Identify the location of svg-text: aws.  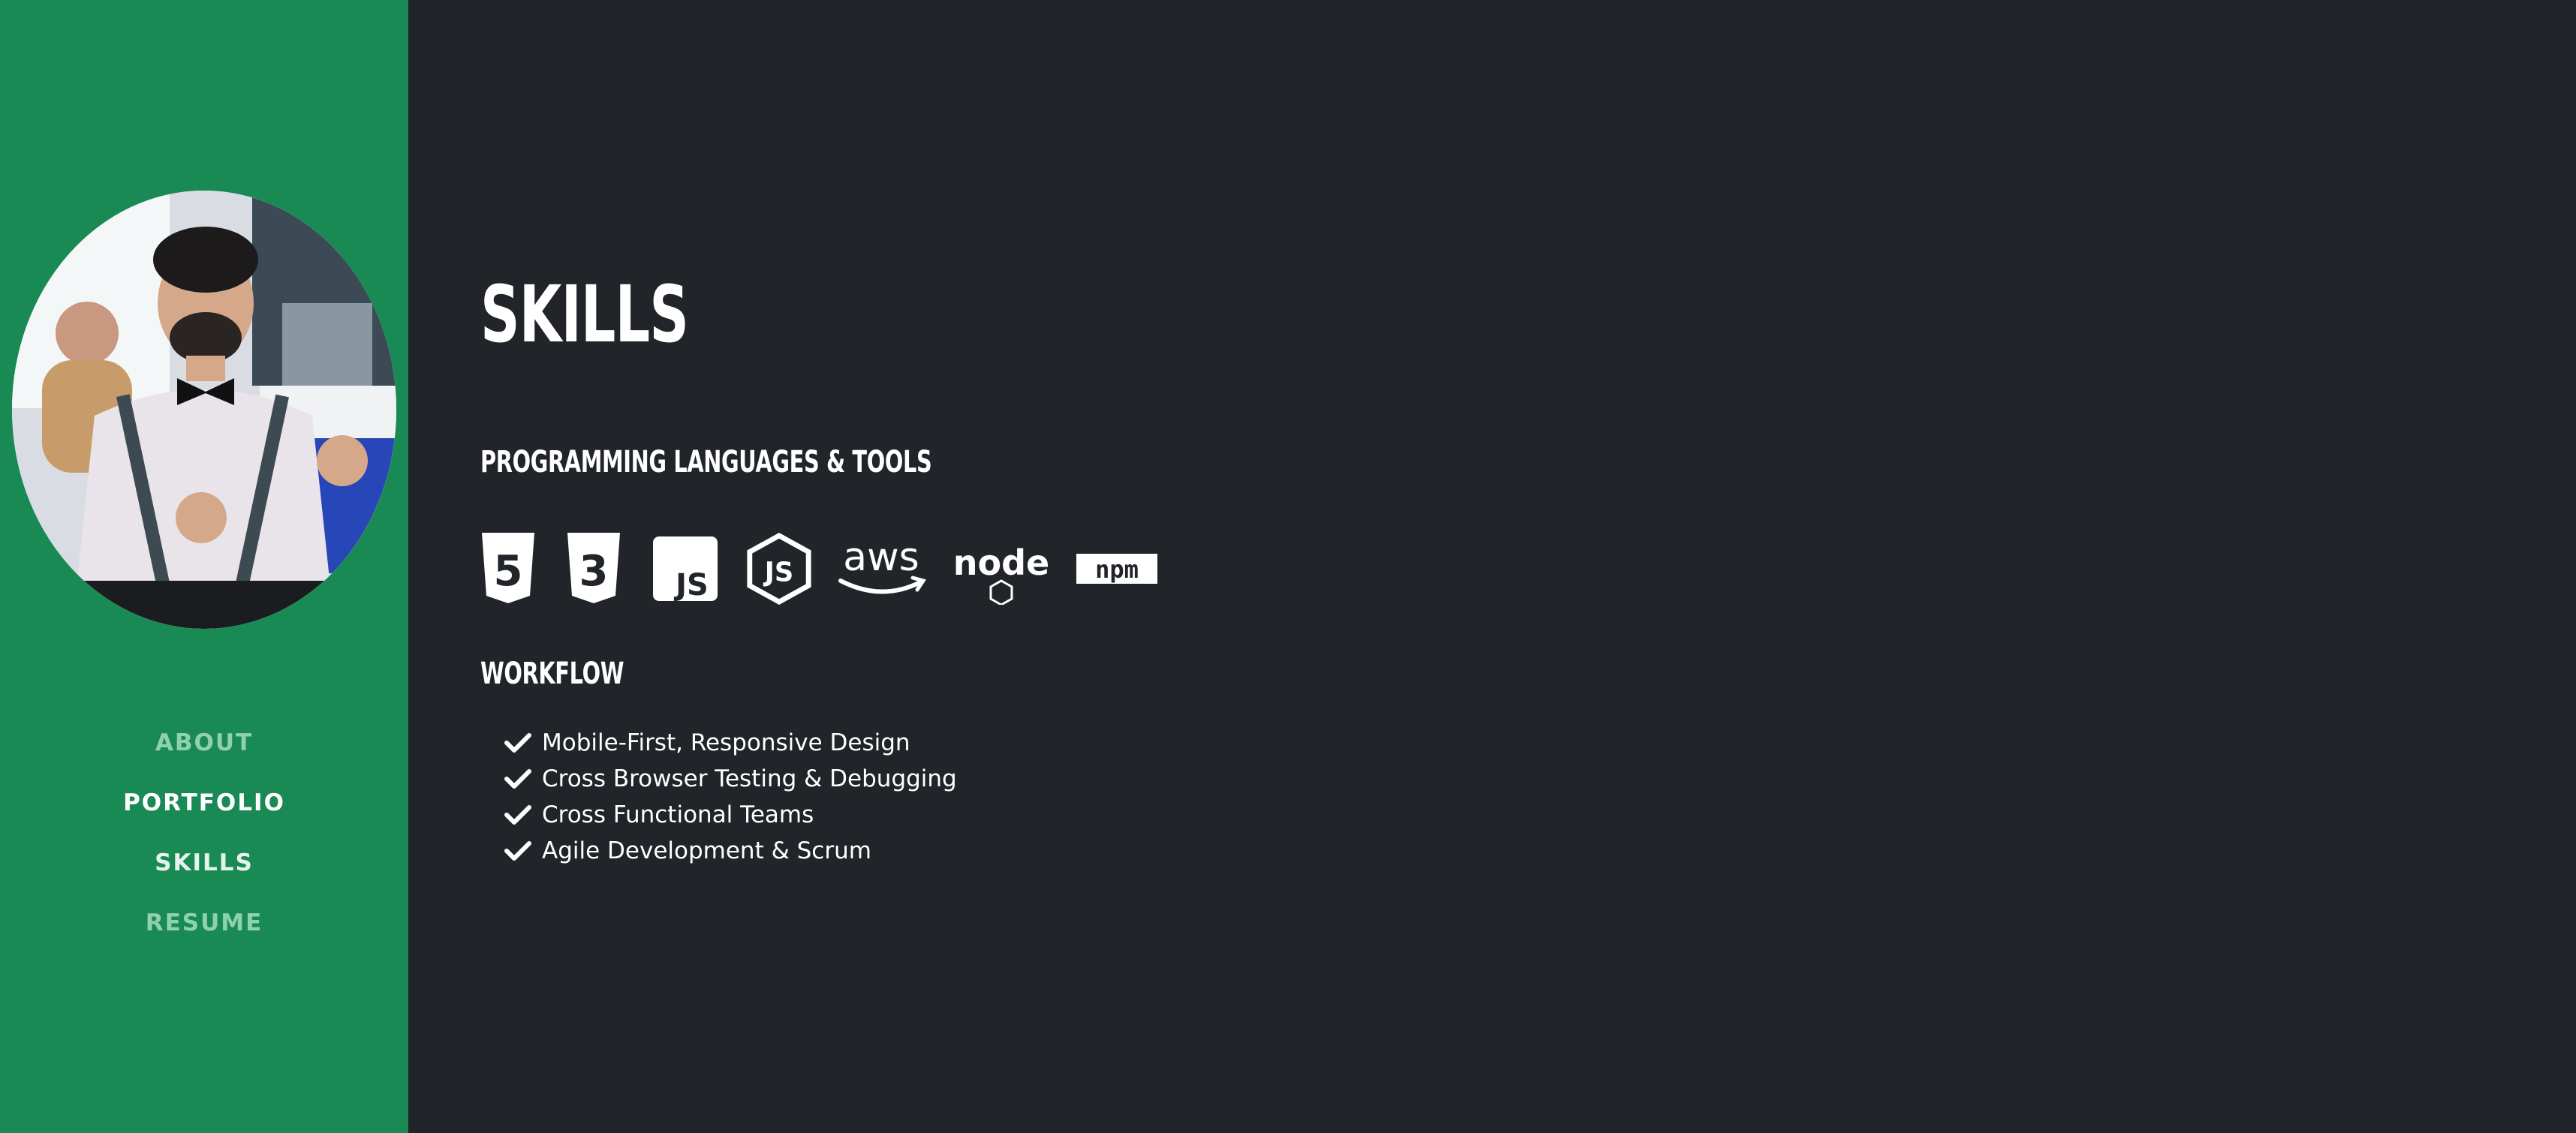
(881, 557).